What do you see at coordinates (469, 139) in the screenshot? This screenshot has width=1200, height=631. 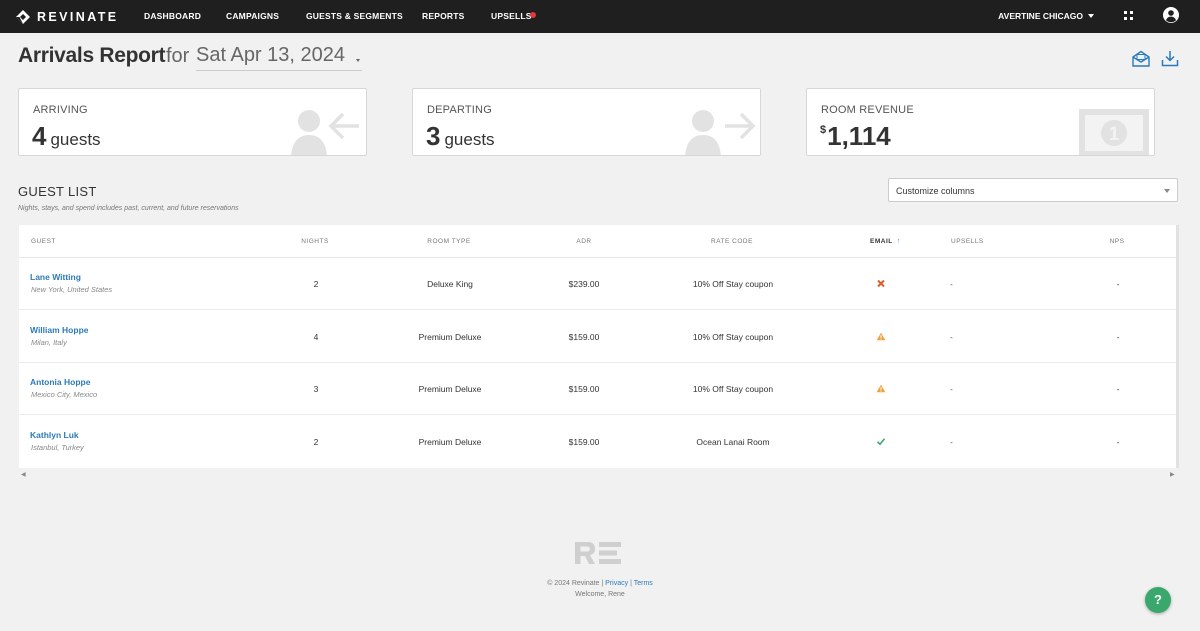 I see `departing-unit: guests` at bounding box center [469, 139].